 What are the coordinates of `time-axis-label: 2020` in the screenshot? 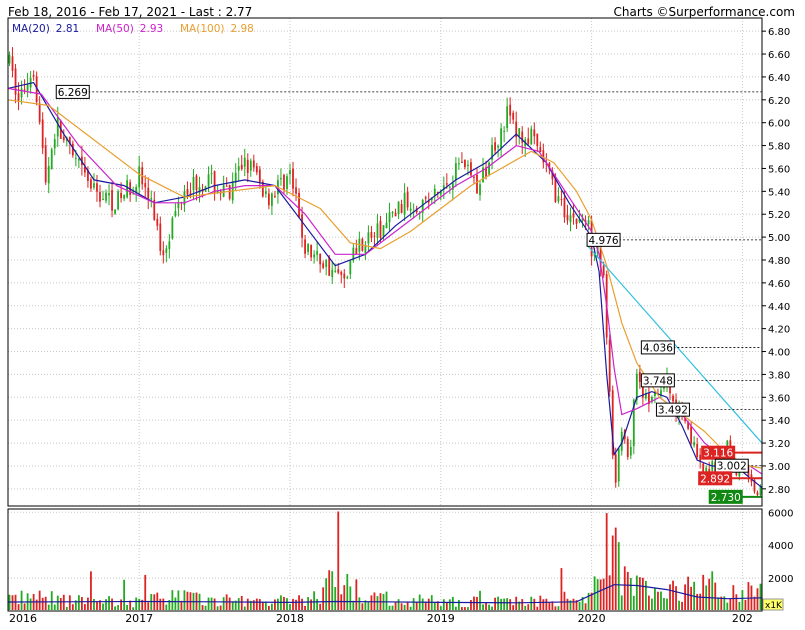 It's located at (592, 618).